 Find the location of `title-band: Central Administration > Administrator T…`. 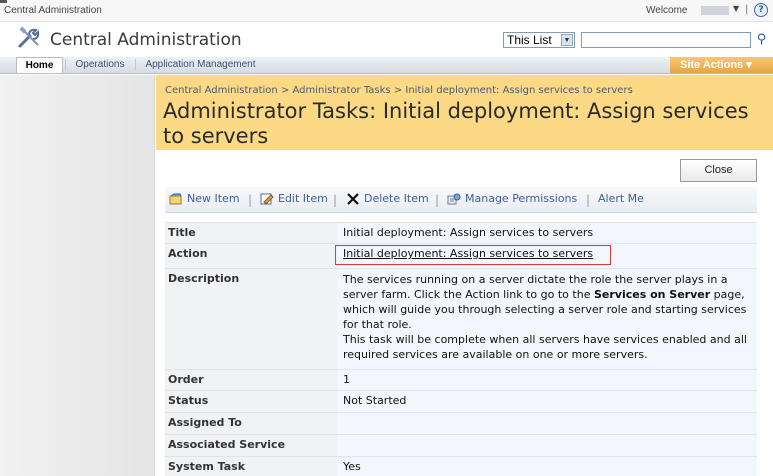

title-band: Central Administration > Administrator T… is located at coordinates (464, 112).